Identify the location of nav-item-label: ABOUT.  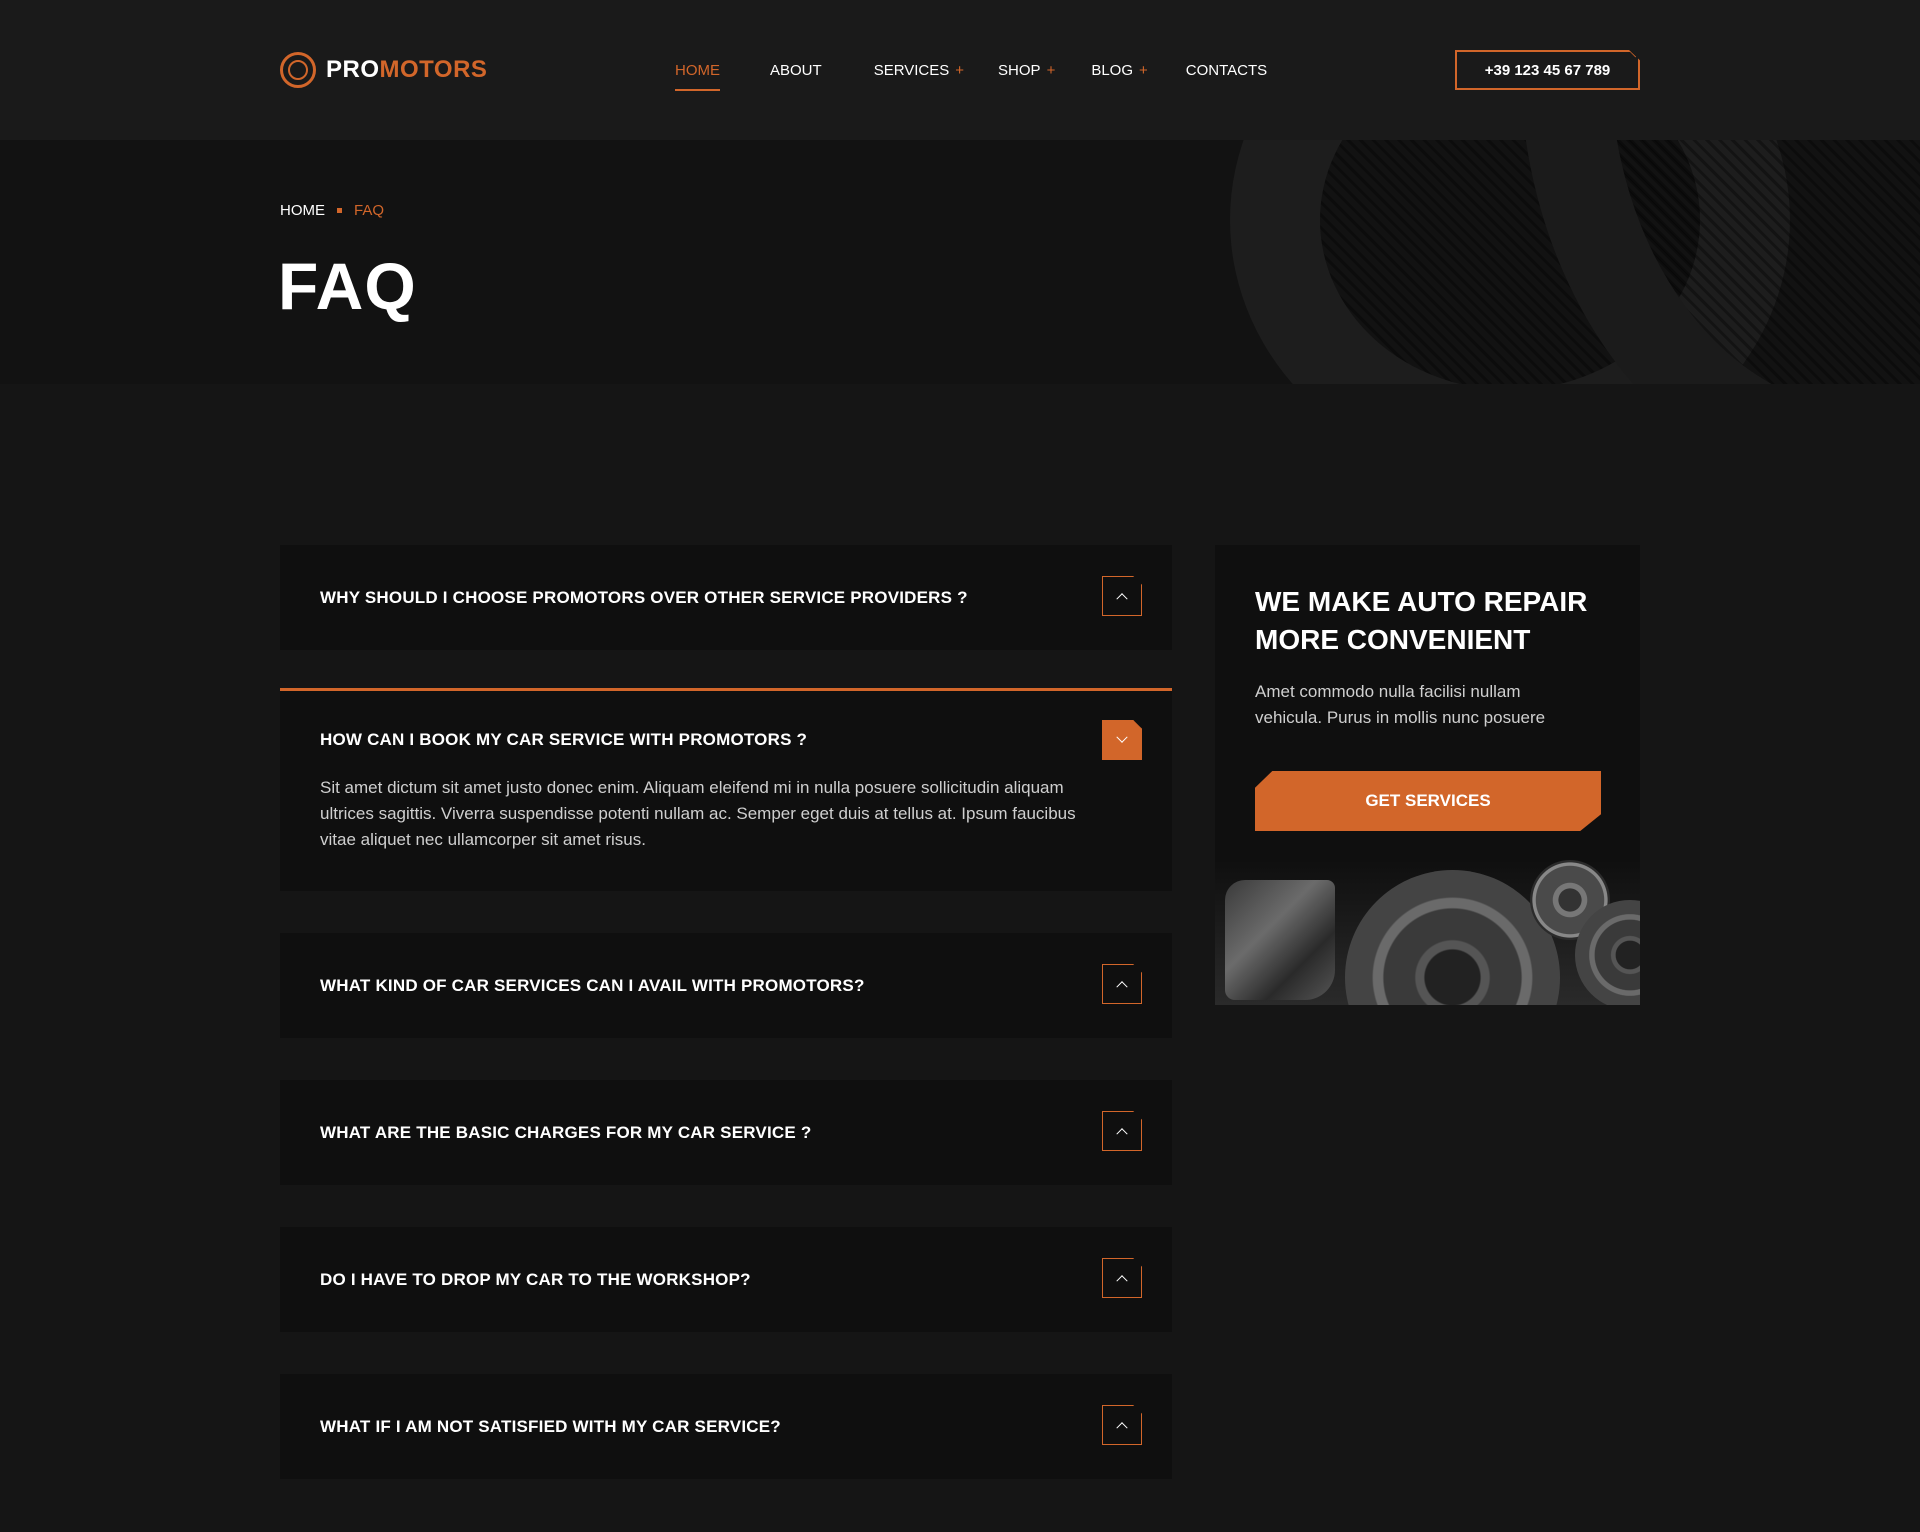
(796, 70).